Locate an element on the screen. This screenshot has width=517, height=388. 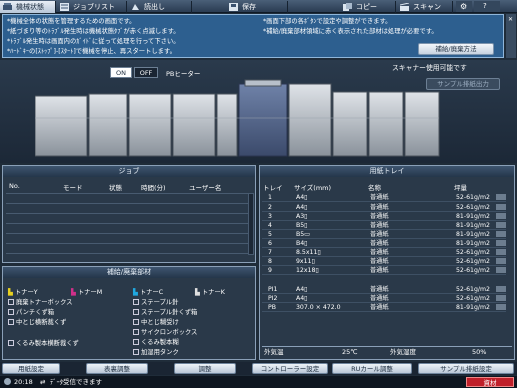
tray-id: 2 is located at coordinates (270, 207).